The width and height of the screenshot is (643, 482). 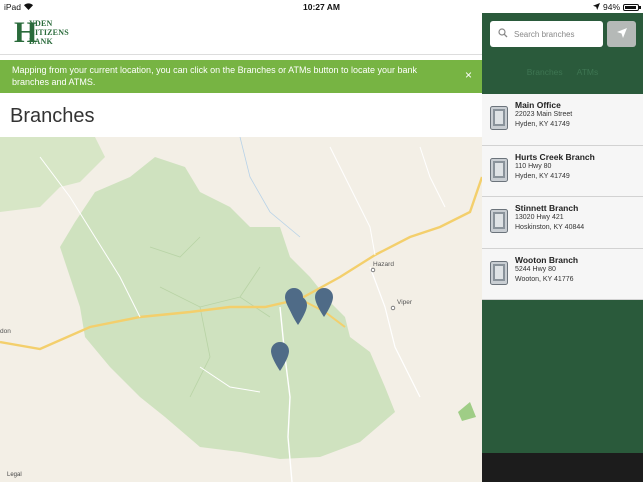 What do you see at coordinates (550, 227) in the screenshot?
I see `branch-city: Hoskinston, KY 40844` at bounding box center [550, 227].